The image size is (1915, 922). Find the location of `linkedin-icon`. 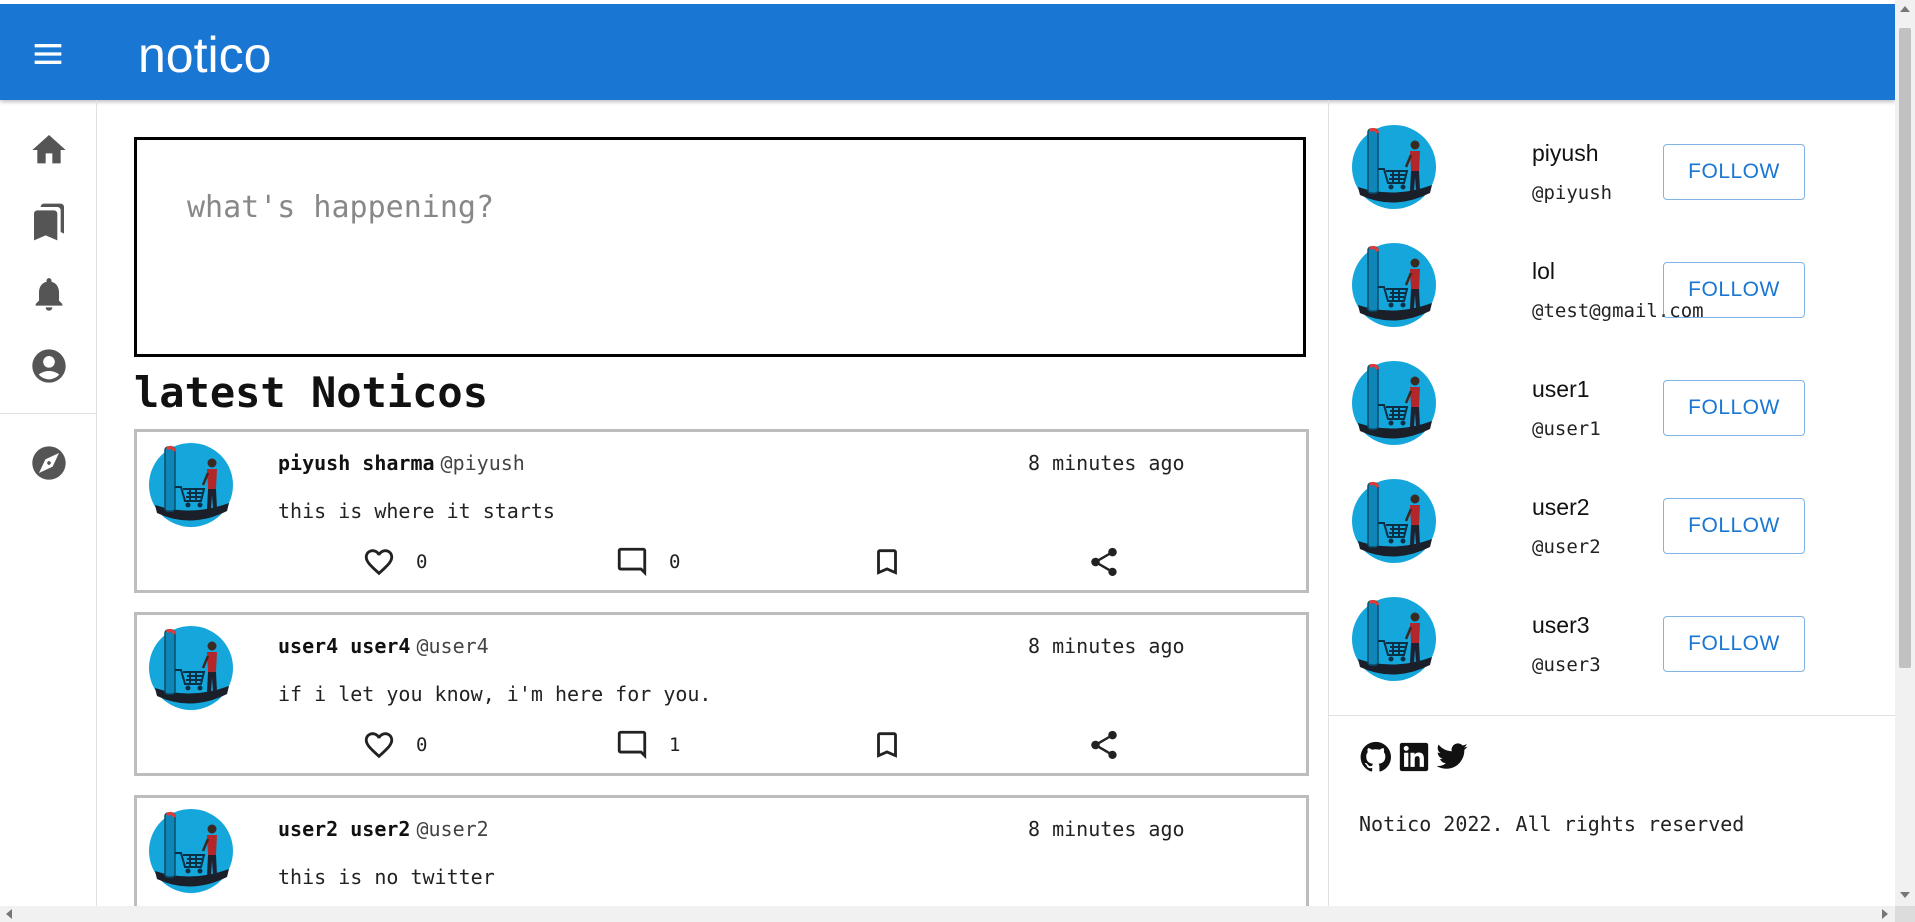

linkedin-icon is located at coordinates (1414, 757).